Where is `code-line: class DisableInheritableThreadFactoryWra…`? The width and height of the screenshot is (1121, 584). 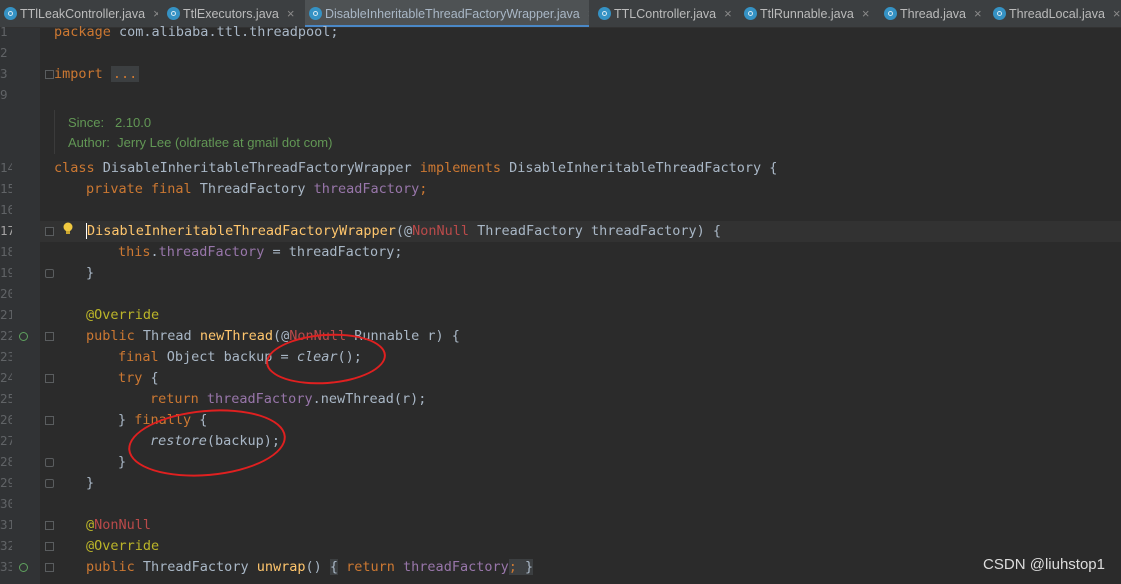
code-line: class DisableInheritableThreadFactoryWra… is located at coordinates (415, 168).